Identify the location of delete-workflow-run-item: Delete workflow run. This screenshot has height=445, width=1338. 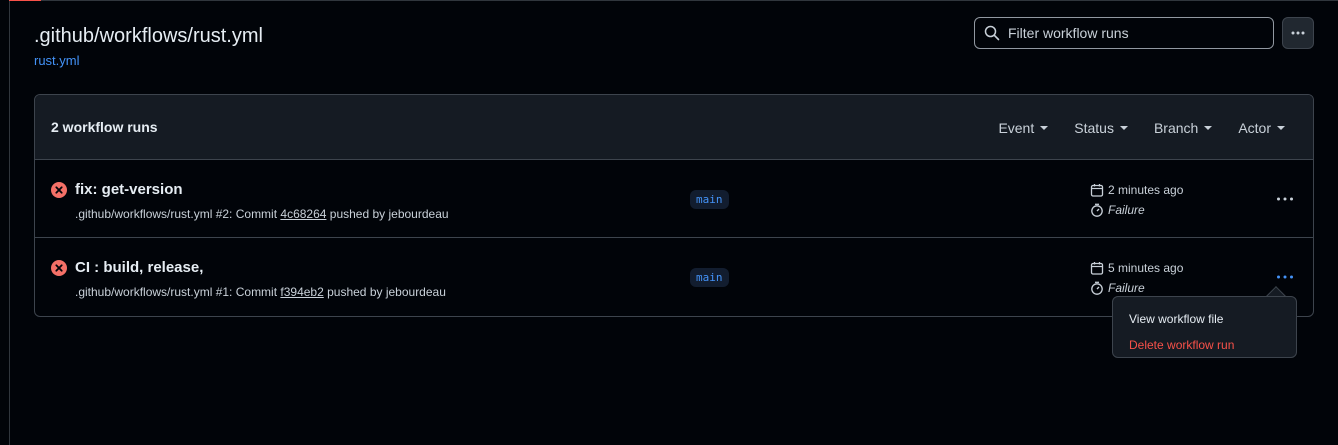
(1204, 345).